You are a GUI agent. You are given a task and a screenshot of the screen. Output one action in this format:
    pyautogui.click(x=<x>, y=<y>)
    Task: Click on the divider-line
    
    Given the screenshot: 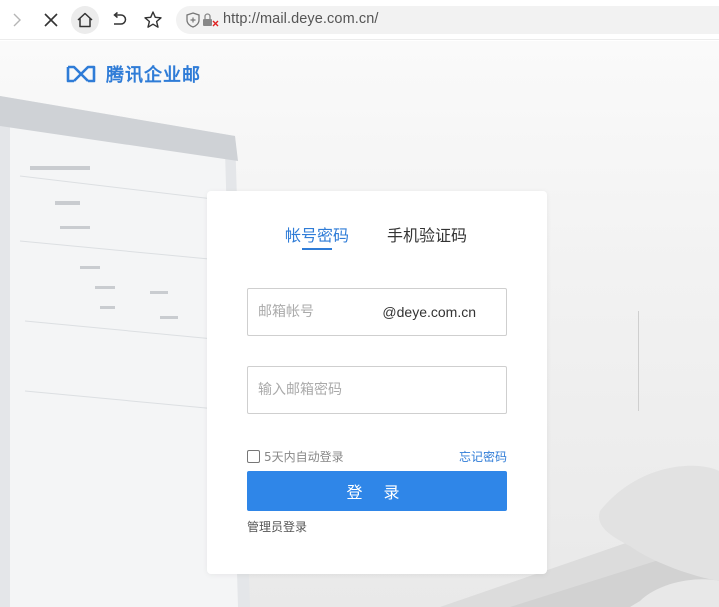 What is the action you would take?
    pyautogui.click(x=638, y=361)
    